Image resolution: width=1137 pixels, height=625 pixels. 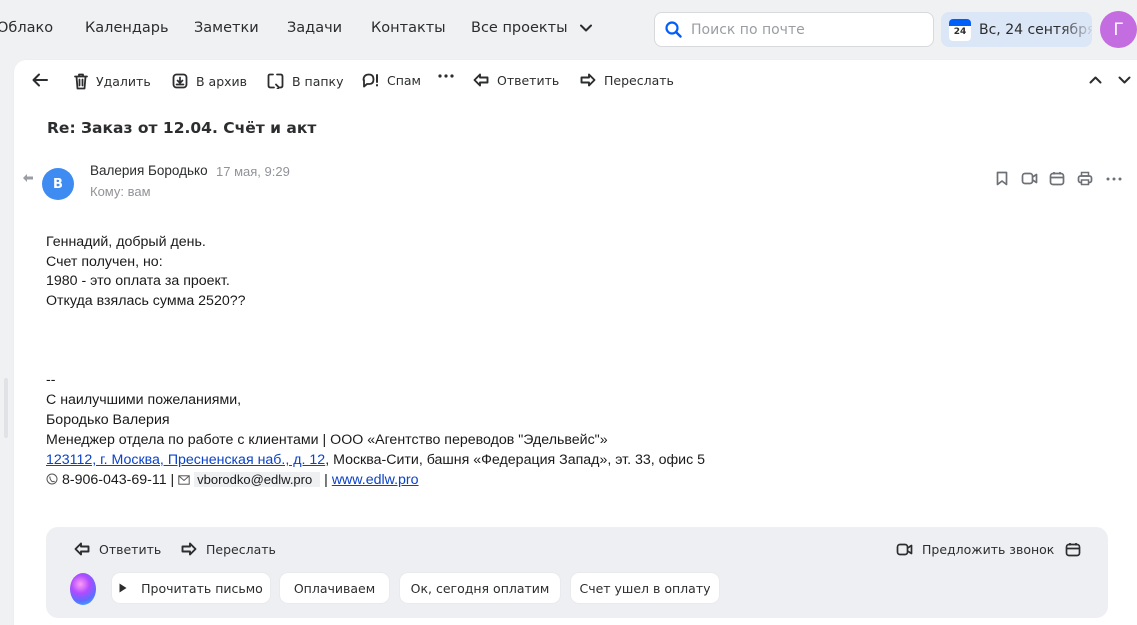 I want to click on signature-name: Бородько Валерия, so click(x=108, y=420).